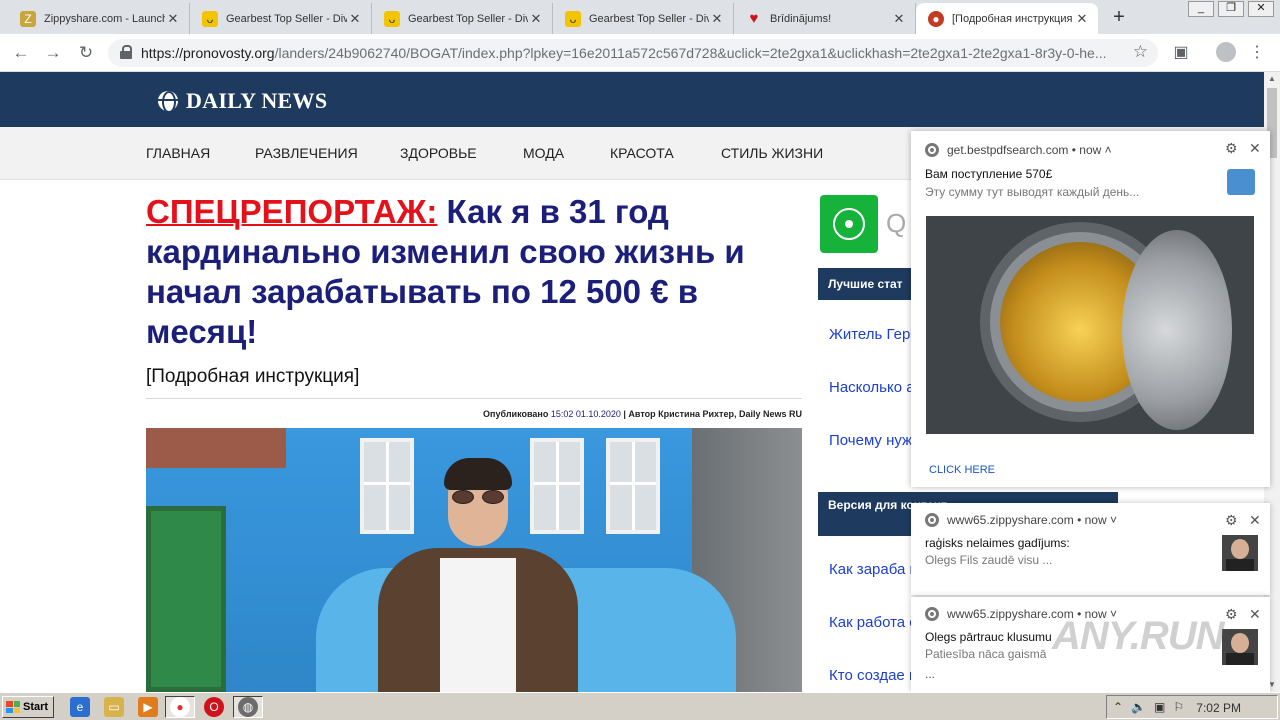 This screenshot has height=720, width=1280. What do you see at coordinates (642, 153) in the screenshot?
I see `menu-item-beauty: КРАСОТА` at bounding box center [642, 153].